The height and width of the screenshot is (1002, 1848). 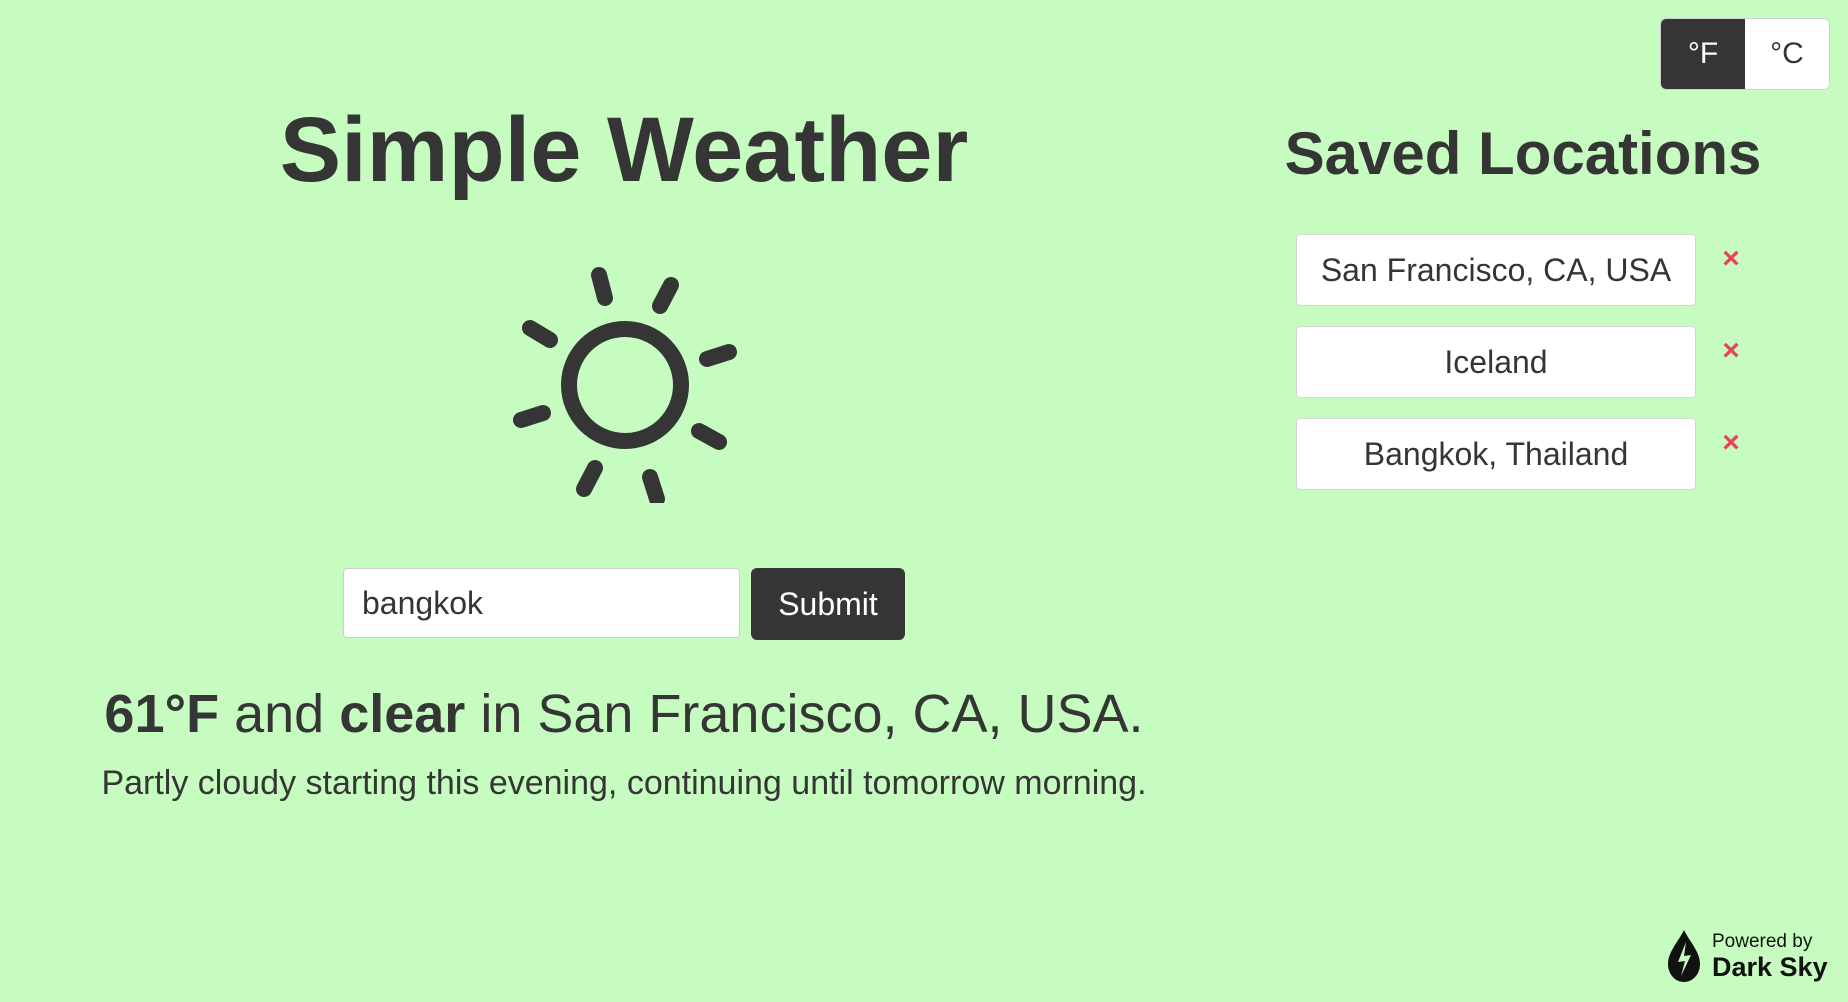 I want to click on powered-by-dark-sky-link: Powered by Dark Sky, so click(x=1749, y=956).